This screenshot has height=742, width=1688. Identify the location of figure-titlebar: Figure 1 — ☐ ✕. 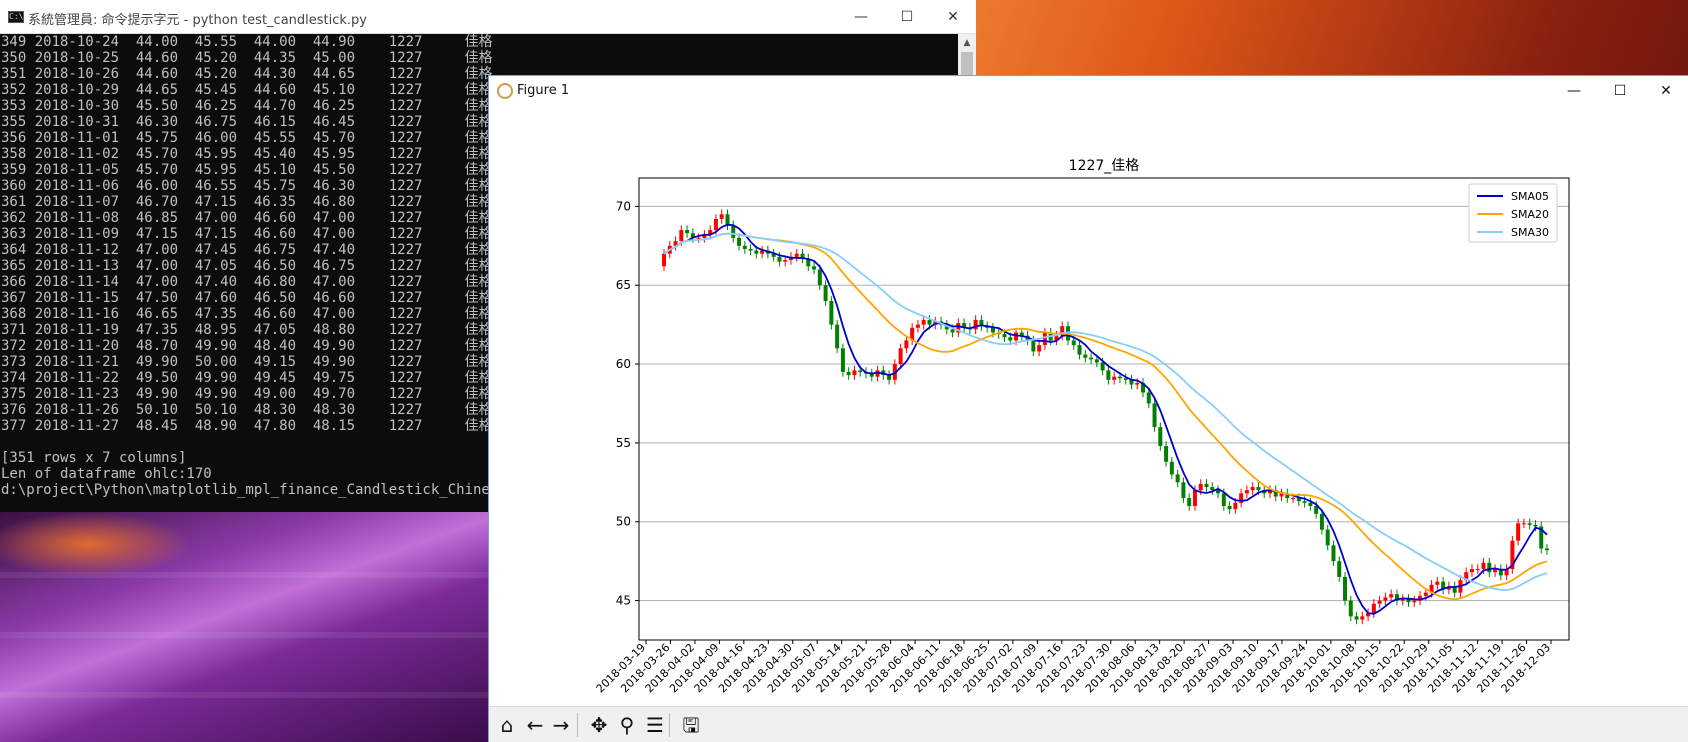
(1088, 91).